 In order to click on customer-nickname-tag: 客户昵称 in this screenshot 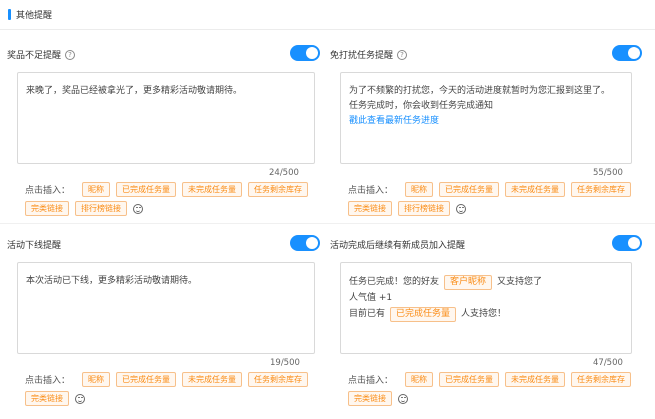, I will do `click(468, 282)`.